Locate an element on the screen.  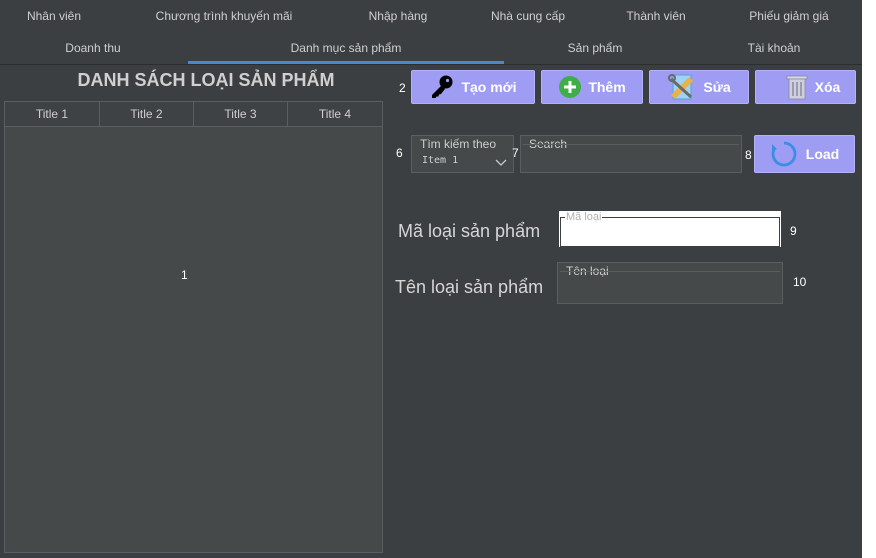
search-by-combobox: Tìm kiếm theo Item 1 is located at coordinates (462, 154).